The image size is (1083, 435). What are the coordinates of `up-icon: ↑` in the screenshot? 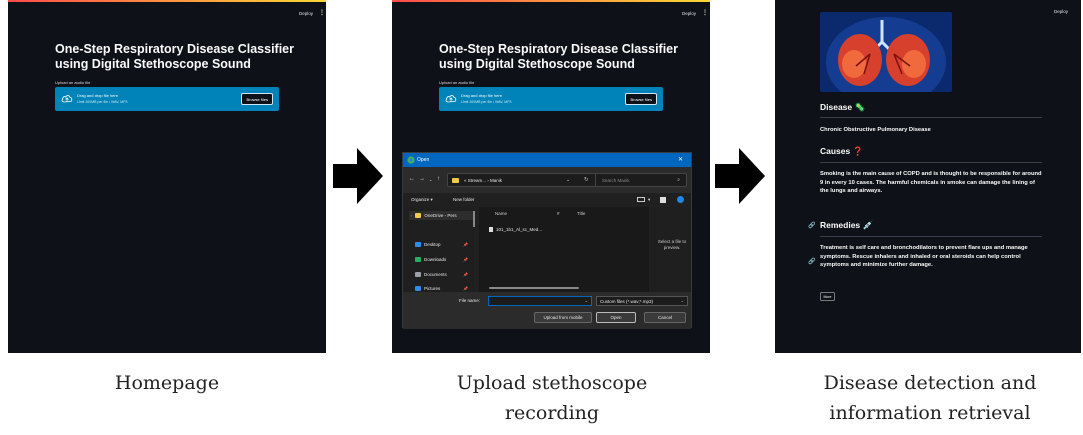 It's located at (438, 179).